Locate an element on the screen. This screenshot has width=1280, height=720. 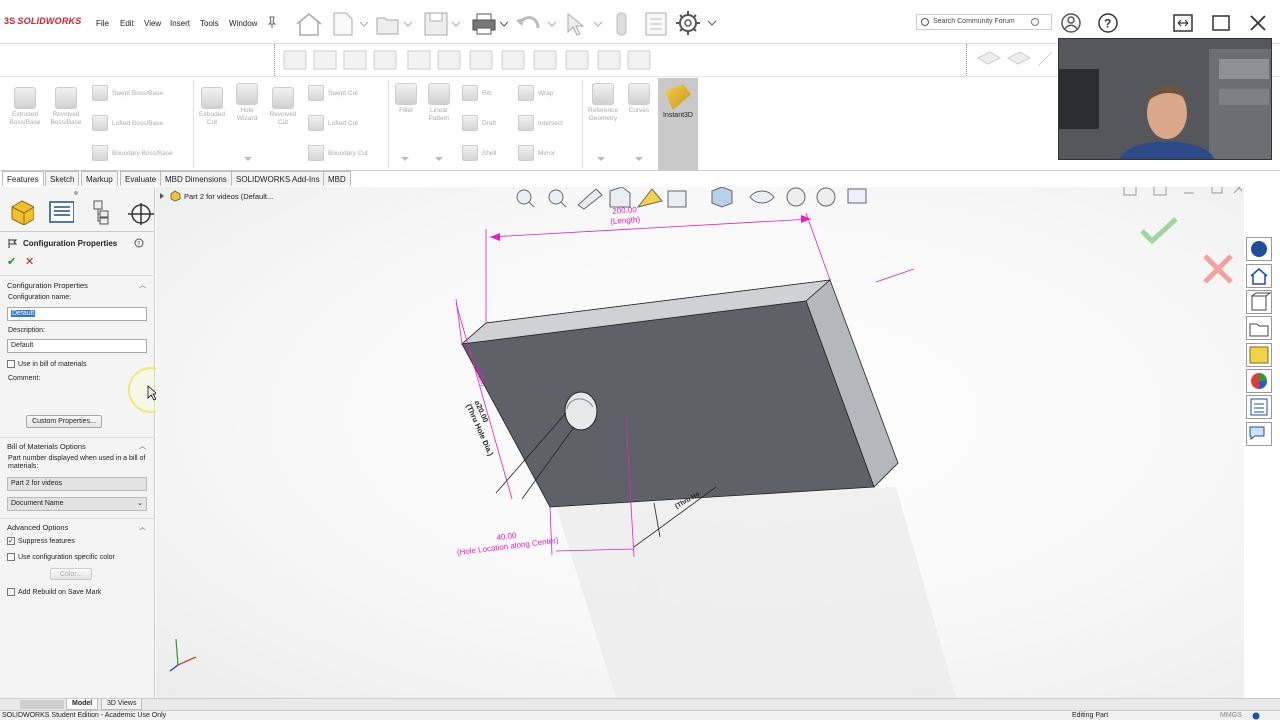
file-properties-icon is located at coordinates (656, 24).